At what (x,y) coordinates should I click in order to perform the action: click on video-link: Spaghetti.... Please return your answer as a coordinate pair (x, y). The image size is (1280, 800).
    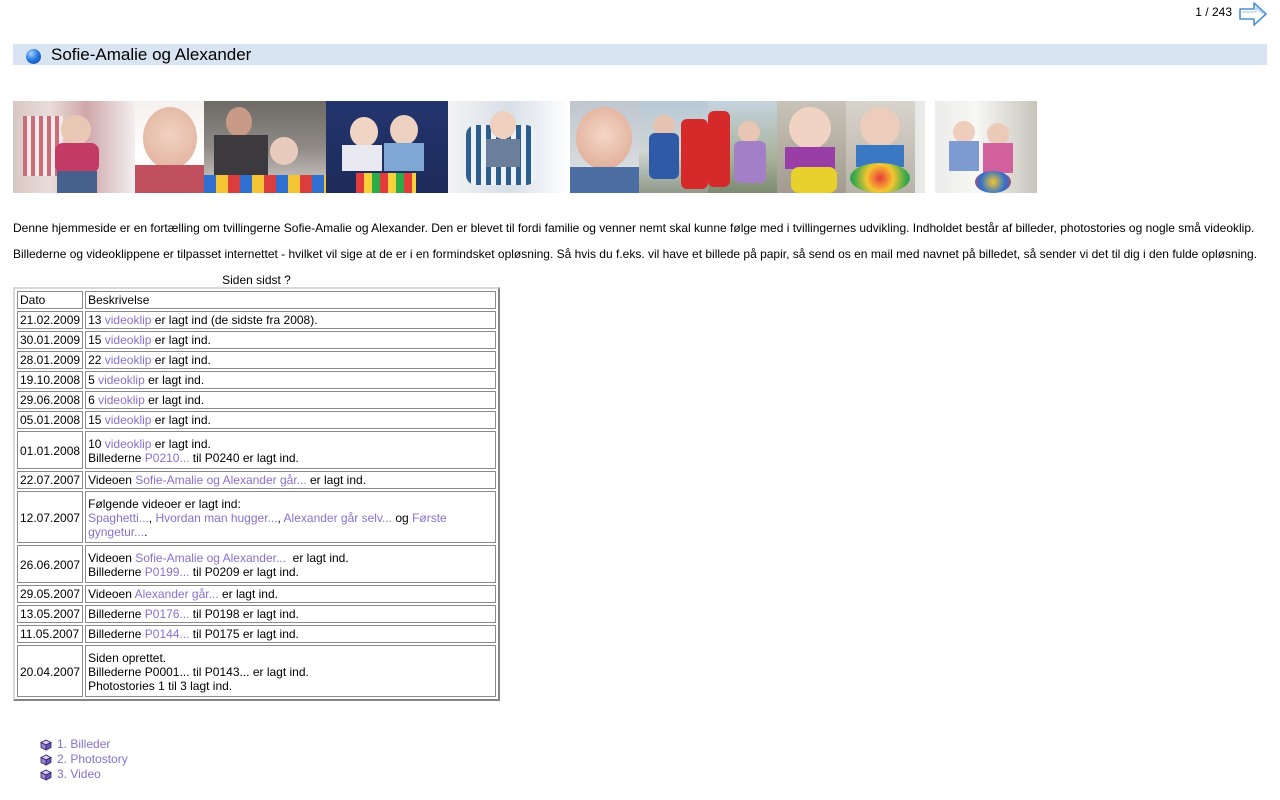
    Looking at the image, I should click on (118, 518).